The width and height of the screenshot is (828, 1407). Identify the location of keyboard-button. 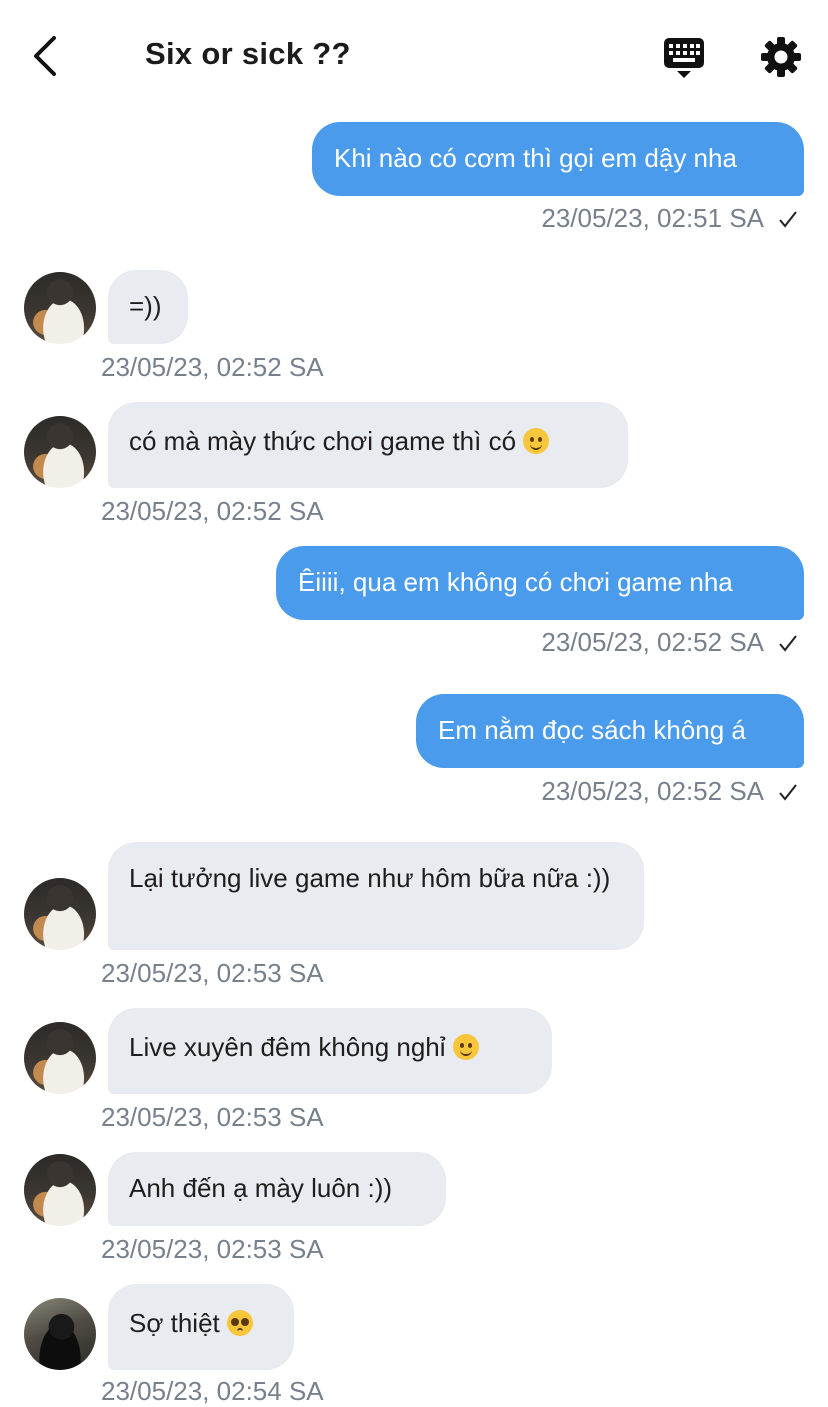
(684, 58).